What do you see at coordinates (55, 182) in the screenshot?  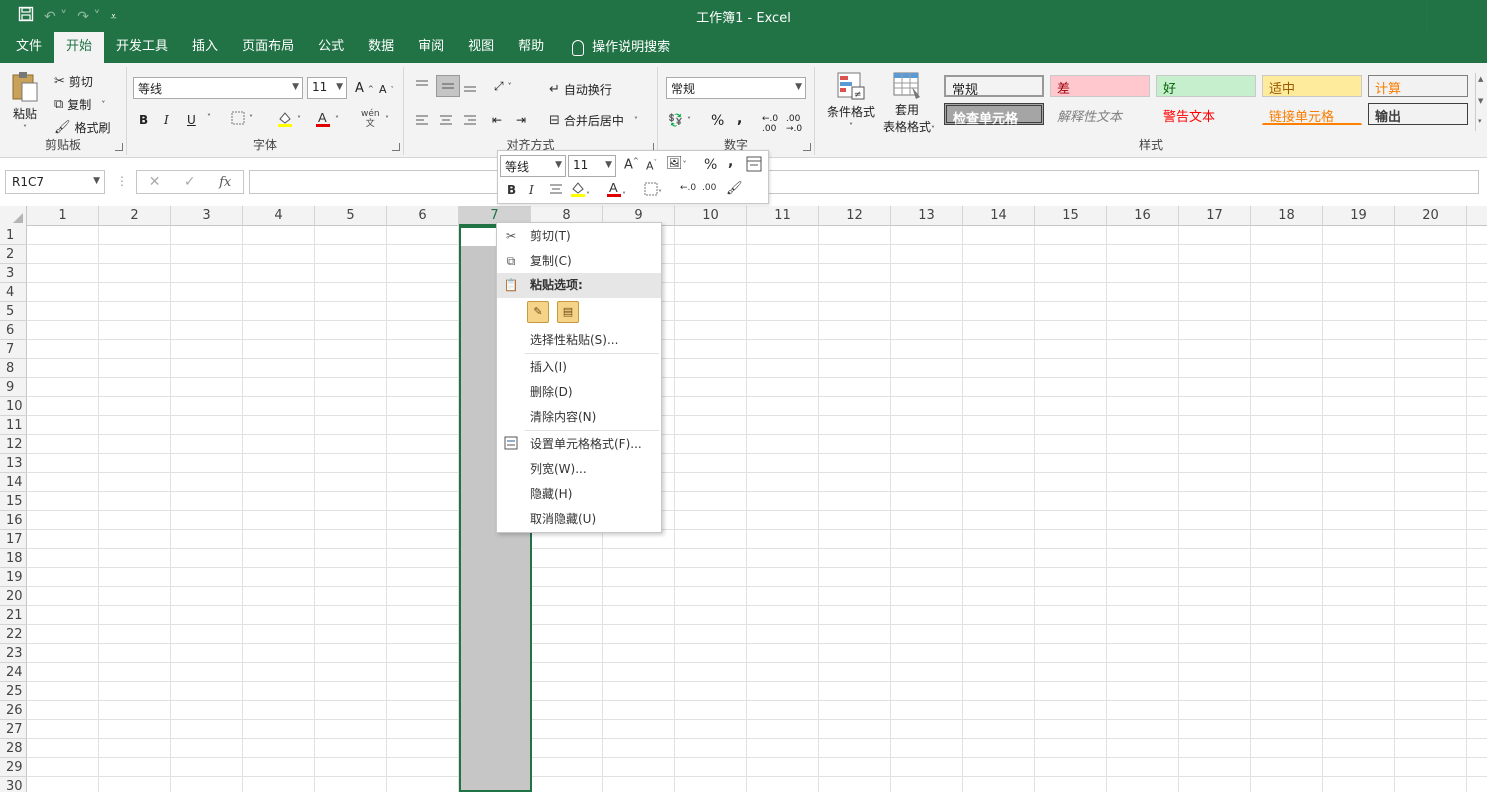 I see `name-box: R1C7 ▼` at bounding box center [55, 182].